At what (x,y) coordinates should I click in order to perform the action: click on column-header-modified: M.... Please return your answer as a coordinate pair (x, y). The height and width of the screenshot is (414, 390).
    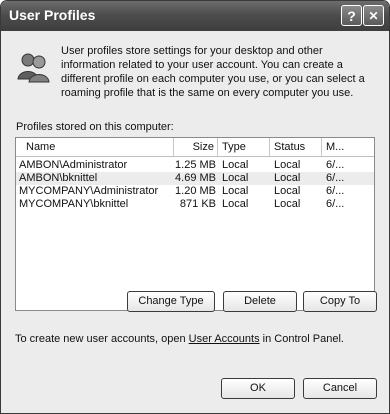
    Looking at the image, I should click on (341, 147).